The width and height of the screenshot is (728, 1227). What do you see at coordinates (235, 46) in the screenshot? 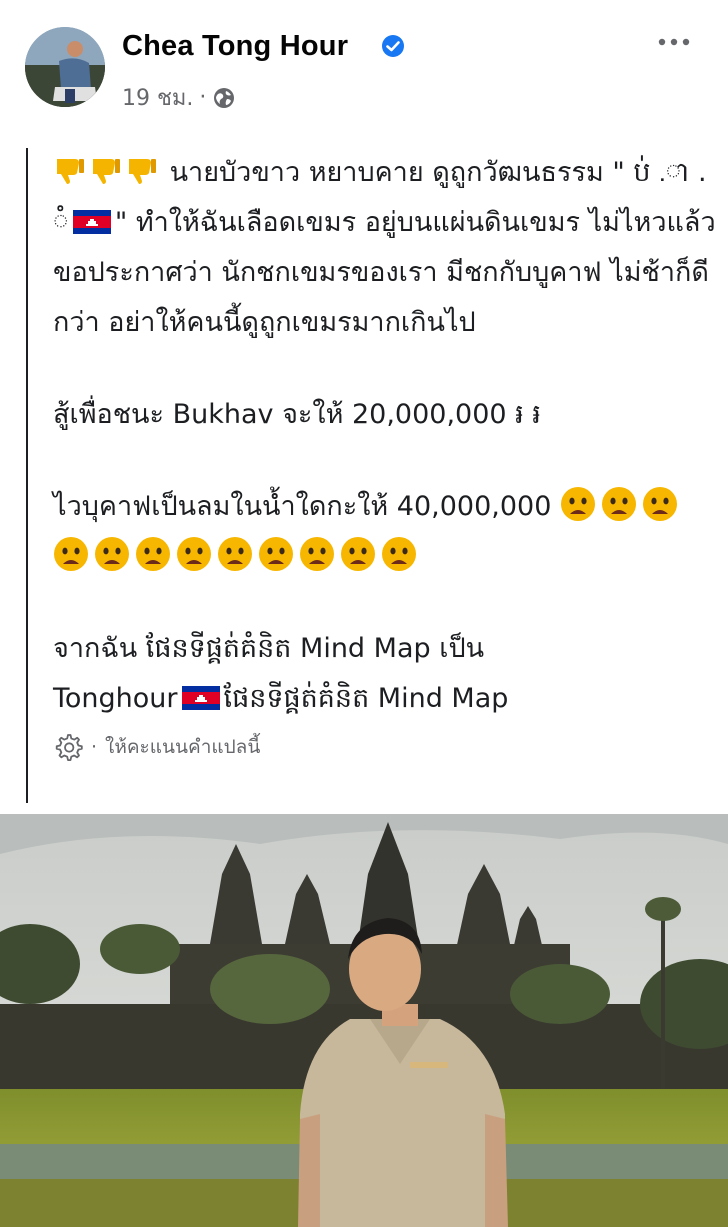
I see `author-name: Chea Tong Hour` at bounding box center [235, 46].